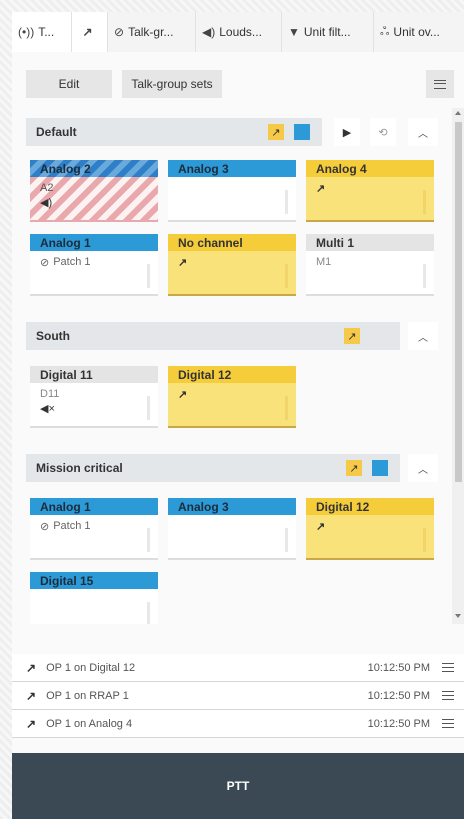 This screenshot has height=819, width=464. What do you see at coordinates (238, 724) in the screenshot?
I see `log-row: ↗ OP 1 on Analog 4 10:12:50 PM` at bounding box center [238, 724].